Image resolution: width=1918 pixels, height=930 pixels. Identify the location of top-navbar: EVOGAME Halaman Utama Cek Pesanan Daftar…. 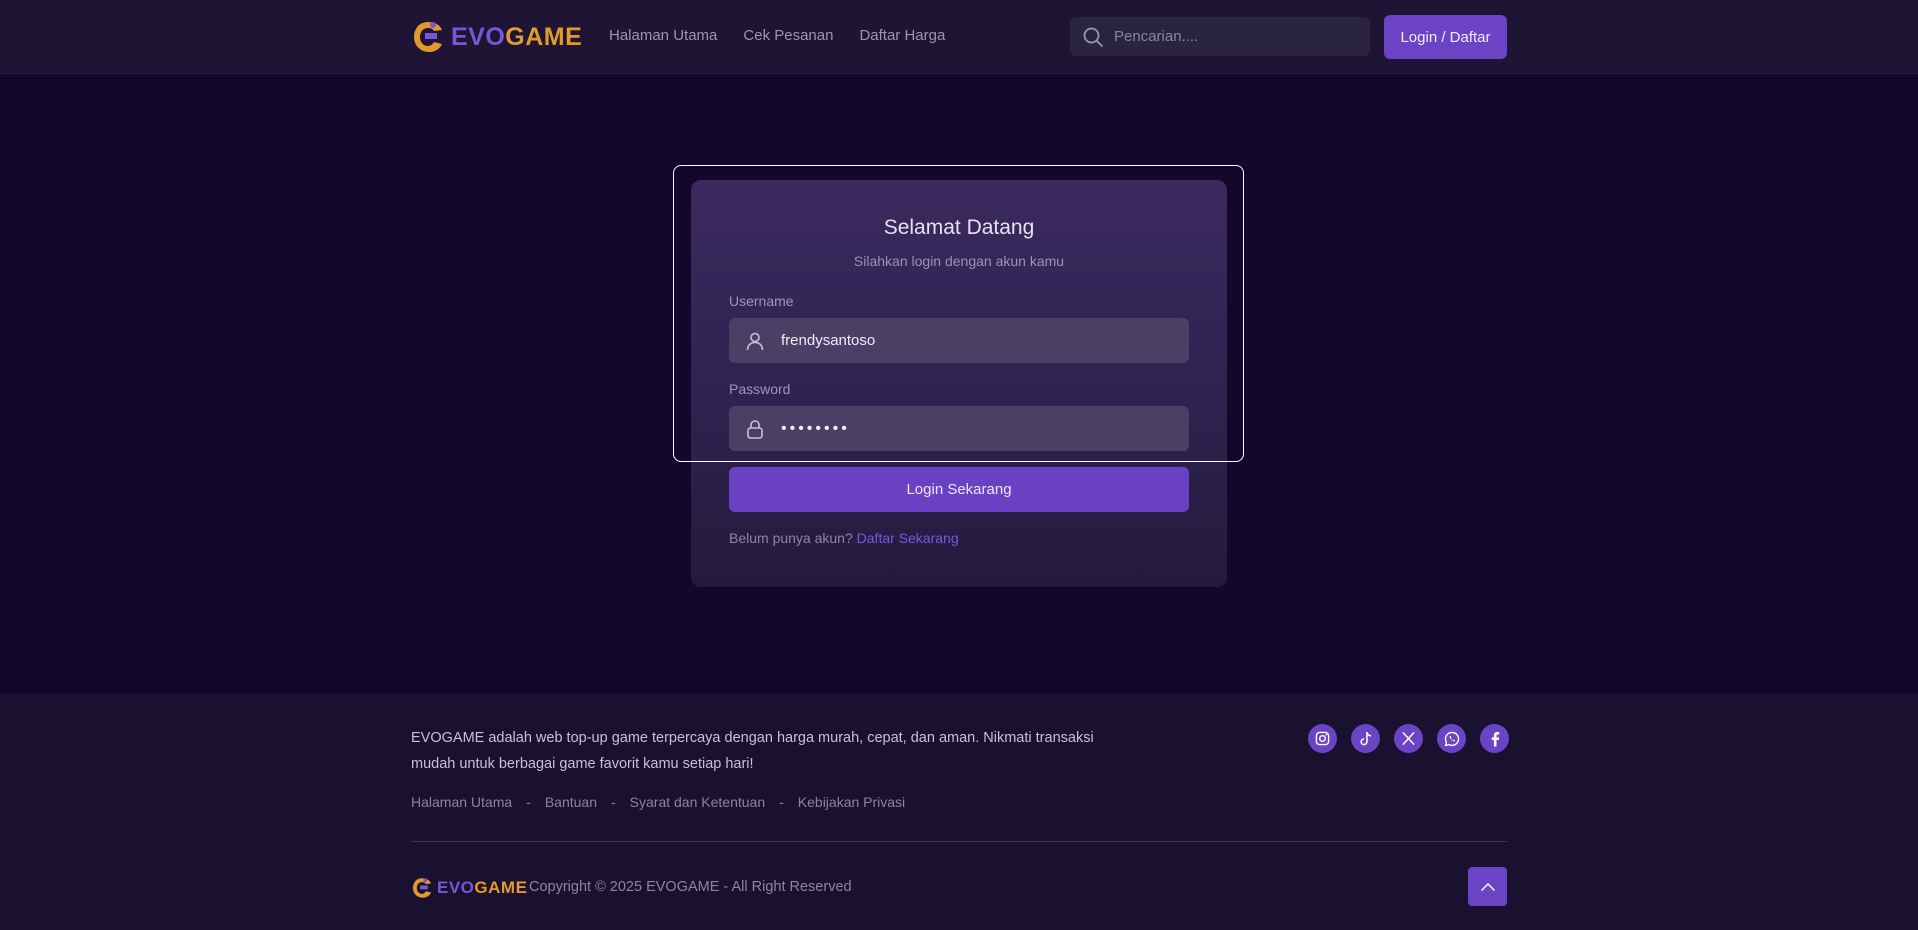
(959, 37).